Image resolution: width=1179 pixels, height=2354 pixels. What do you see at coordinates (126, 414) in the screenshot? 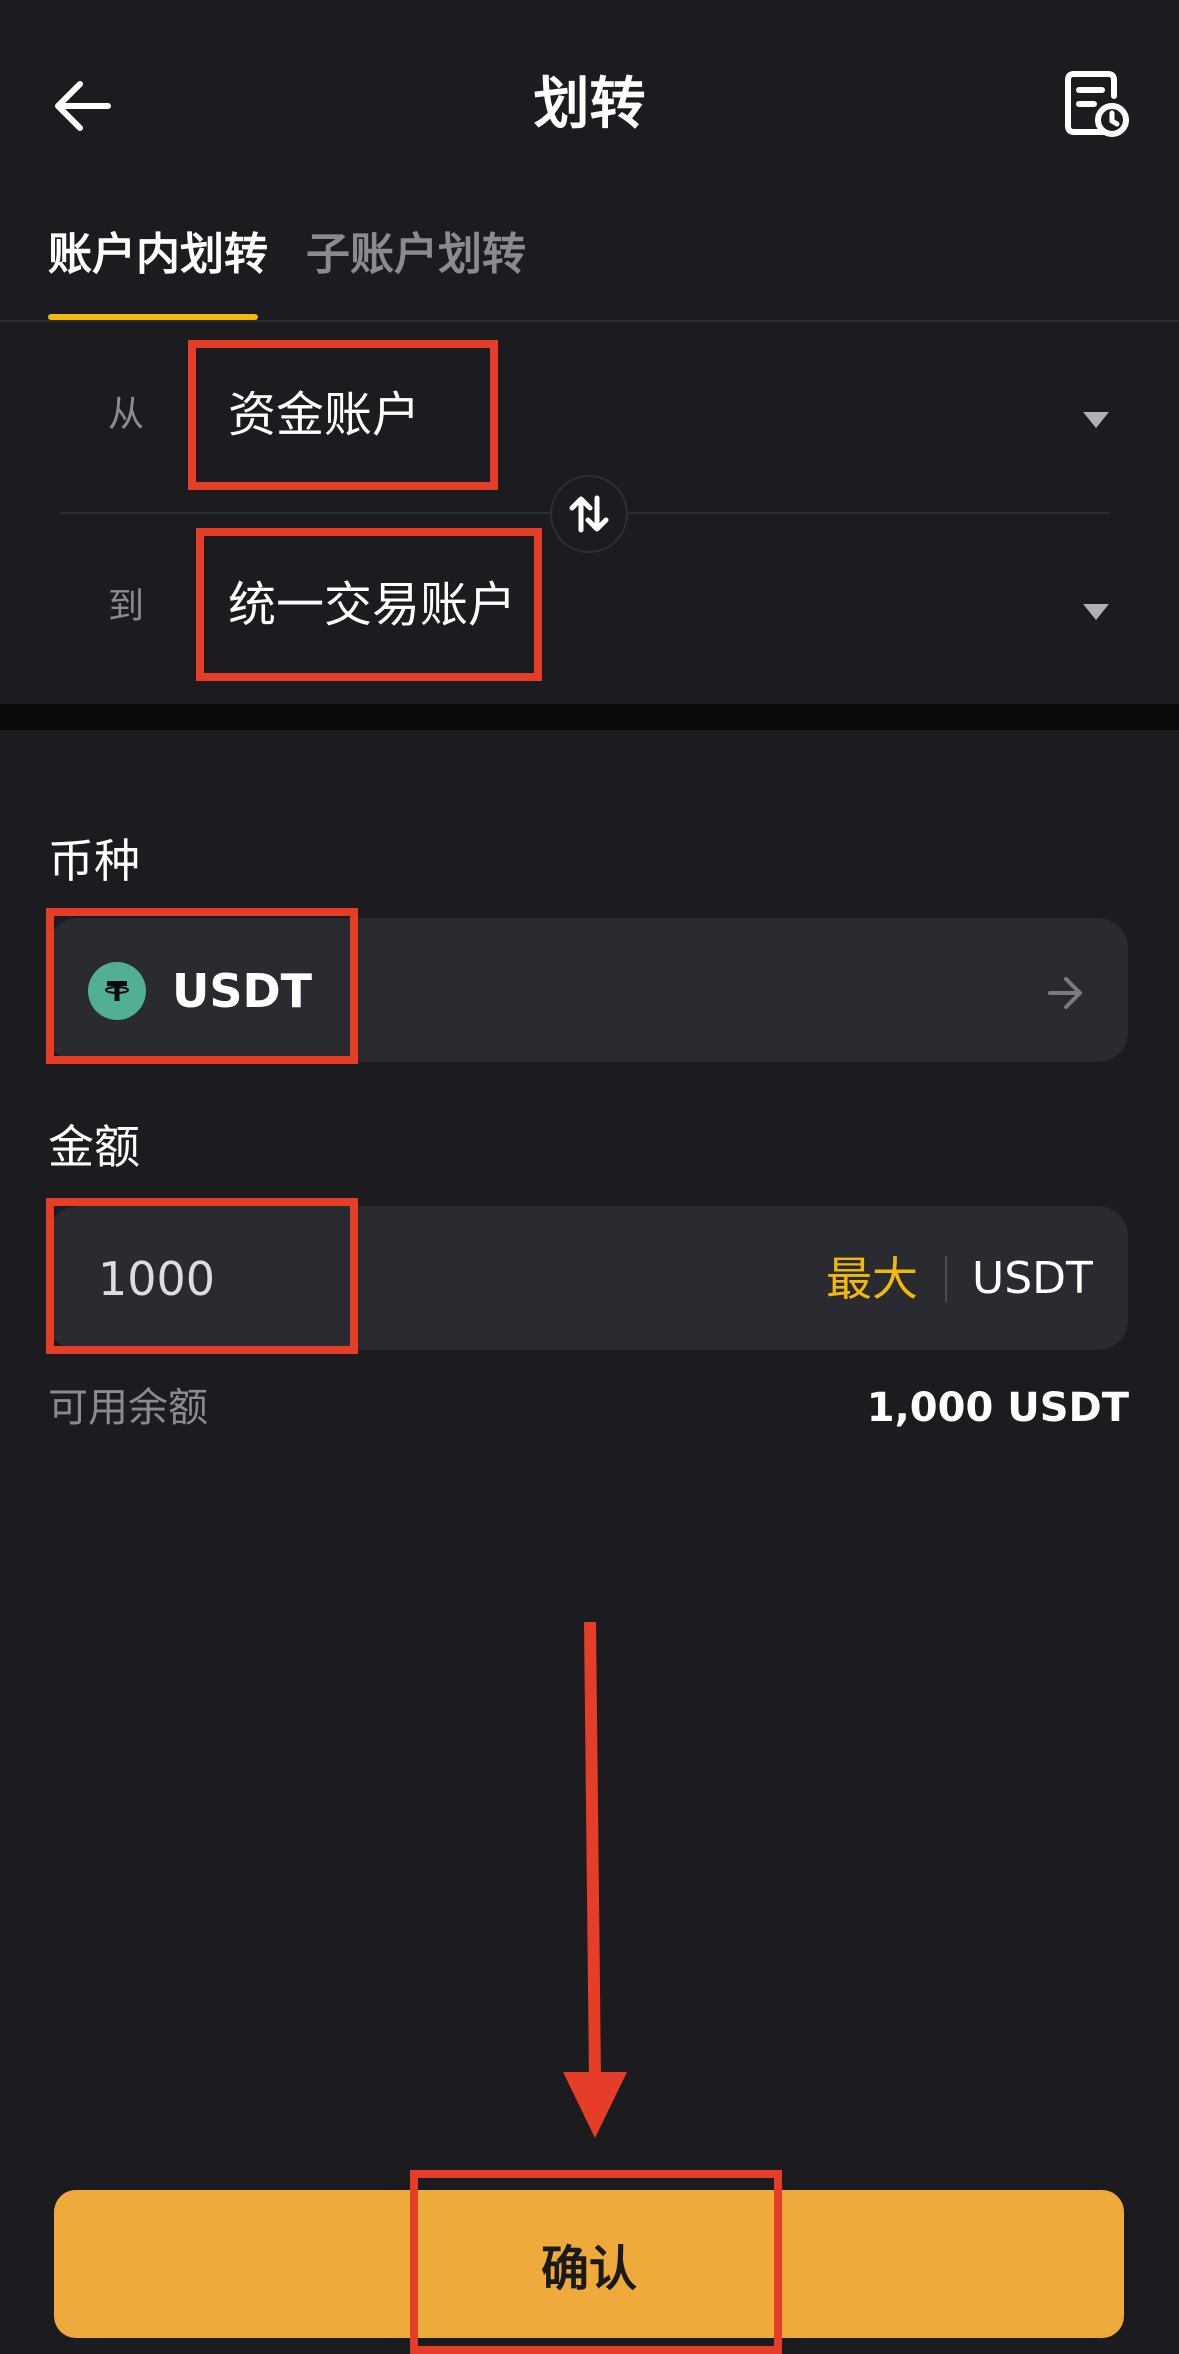
I see `from-label: 从` at bounding box center [126, 414].